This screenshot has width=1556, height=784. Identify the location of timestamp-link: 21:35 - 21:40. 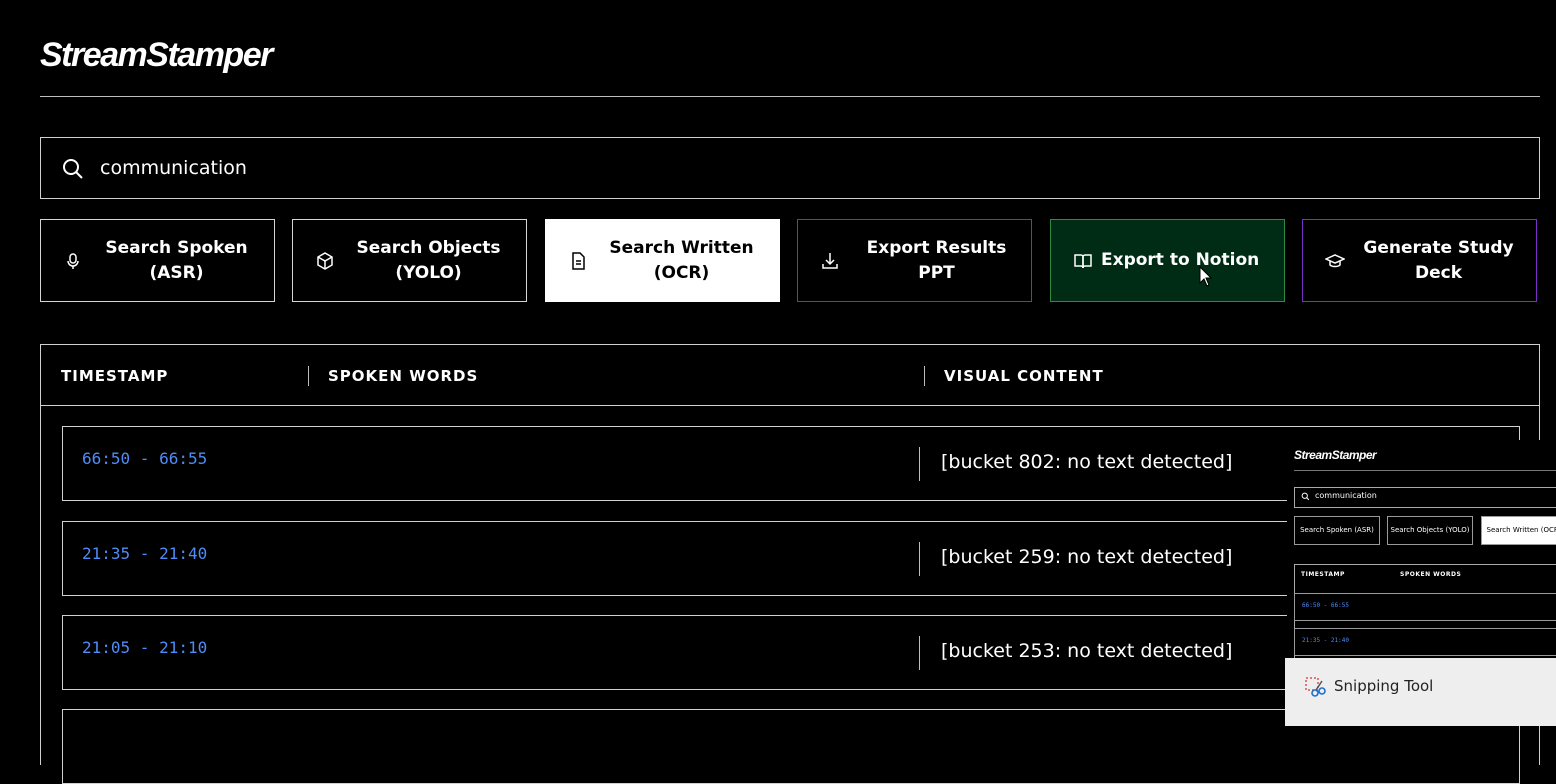
(144, 553).